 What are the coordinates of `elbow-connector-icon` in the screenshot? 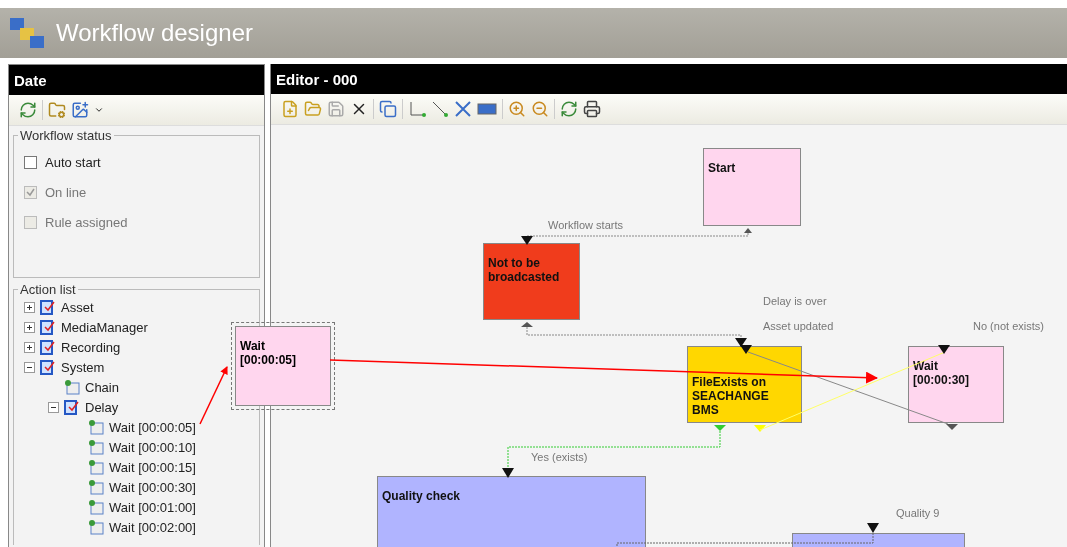 It's located at (417, 109).